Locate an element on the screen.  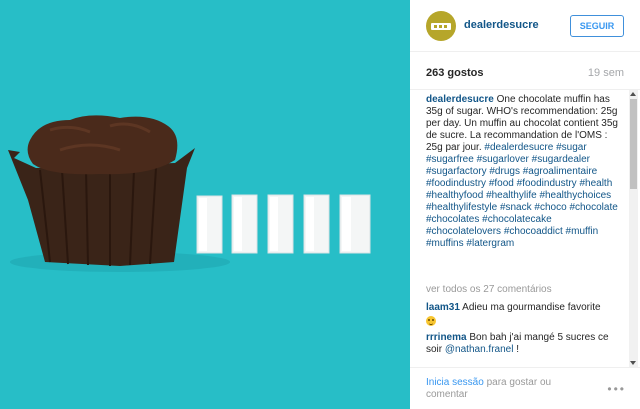
smiley-emoji-icon is located at coordinates (431, 321).